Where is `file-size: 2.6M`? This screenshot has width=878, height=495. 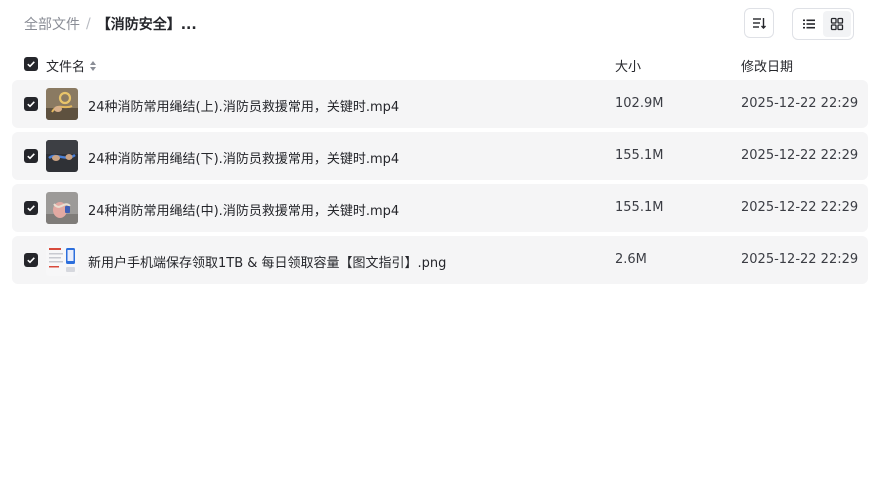
file-size: 2.6M is located at coordinates (631, 259).